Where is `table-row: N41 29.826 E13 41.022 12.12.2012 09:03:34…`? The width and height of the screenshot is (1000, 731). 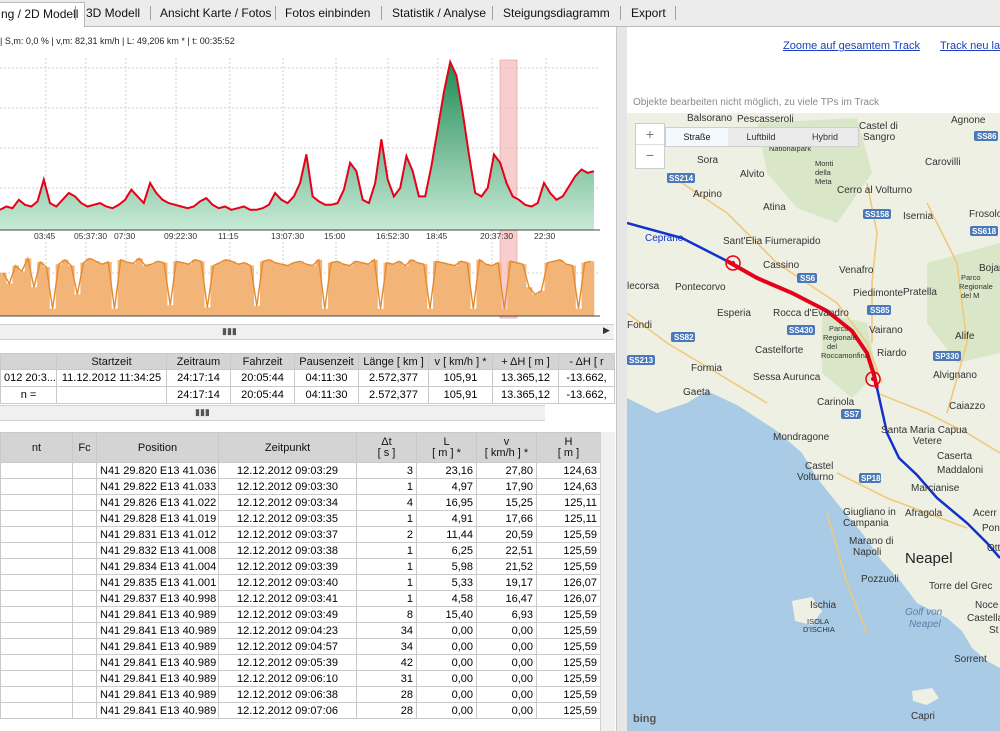 table-row: N41 29.826 E13 41.022 12.12.2012 09:03:34… is located at coordinates (300, 502).